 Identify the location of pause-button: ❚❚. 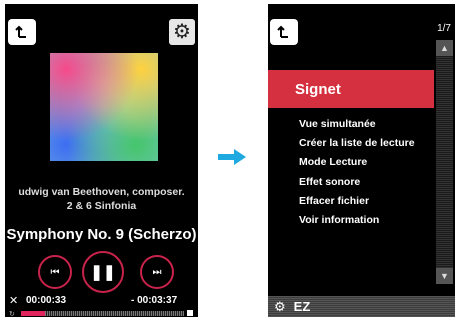
(103, 272).